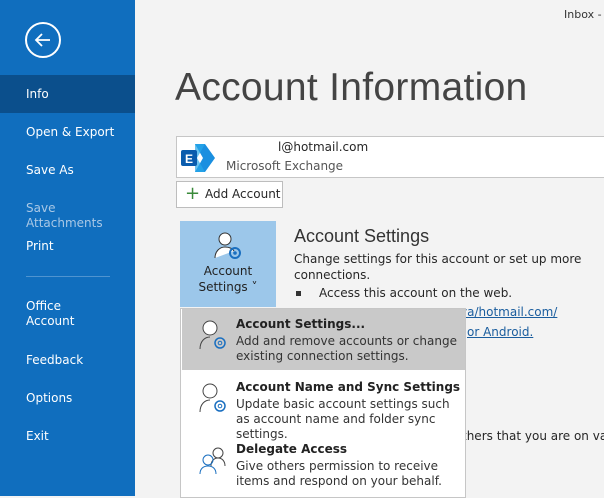 This screenshot has width=604, height=498. Describe the element at coordinates (67, 360) in the screenshot. I see `sidebar-item-feedback: Feedback` at that location.